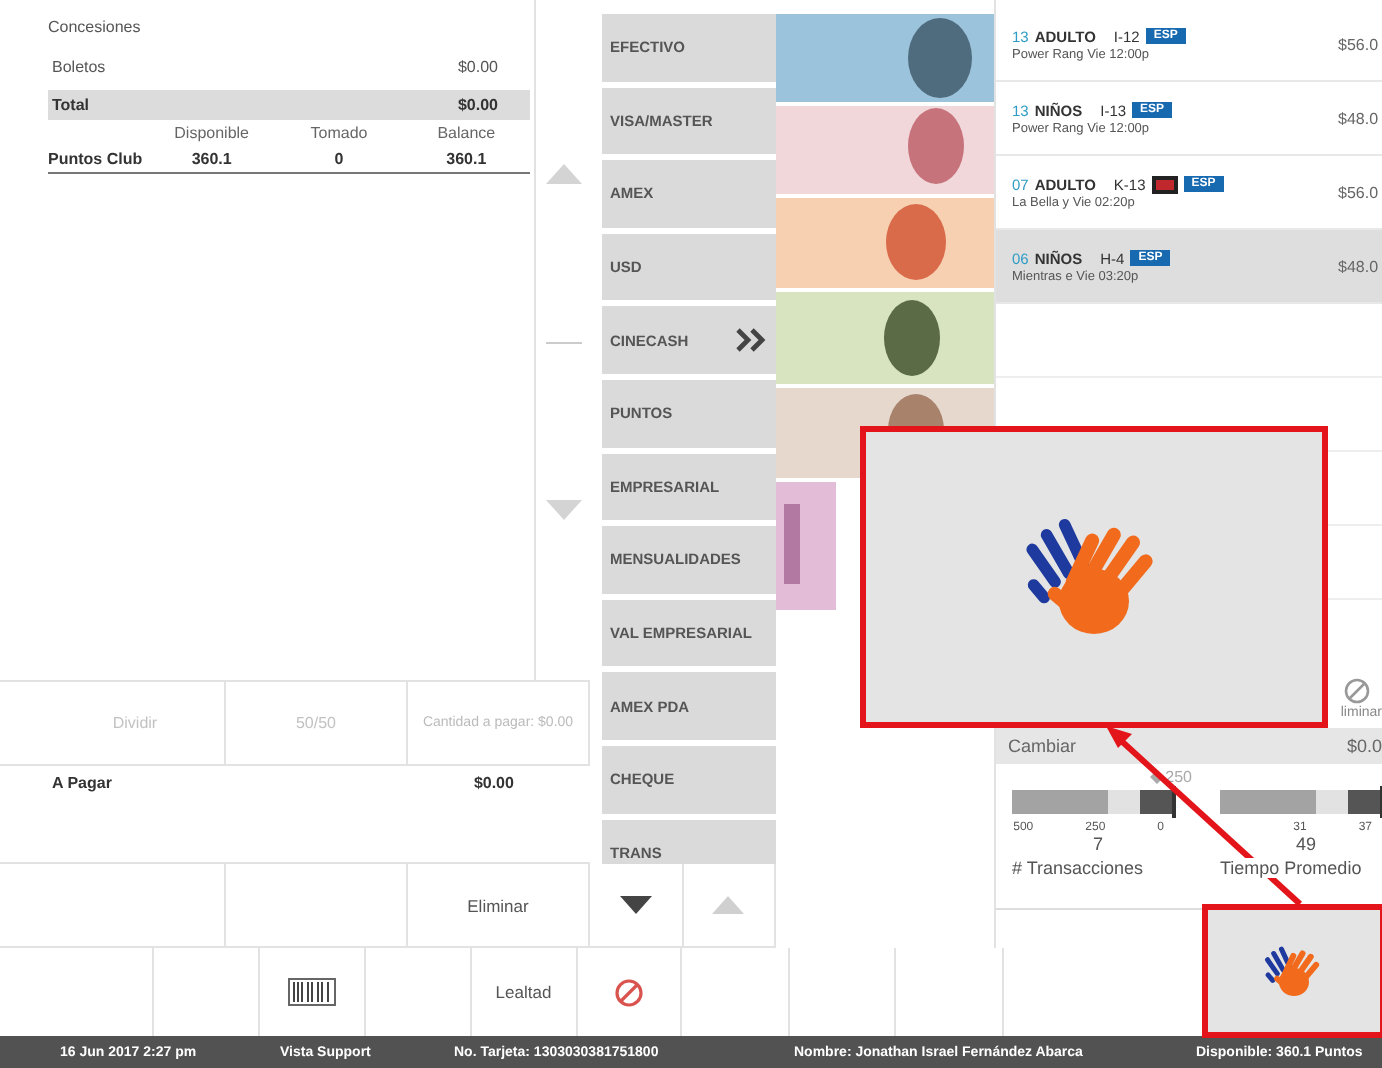  I want to click on barcode-icon, so click(311, 992).